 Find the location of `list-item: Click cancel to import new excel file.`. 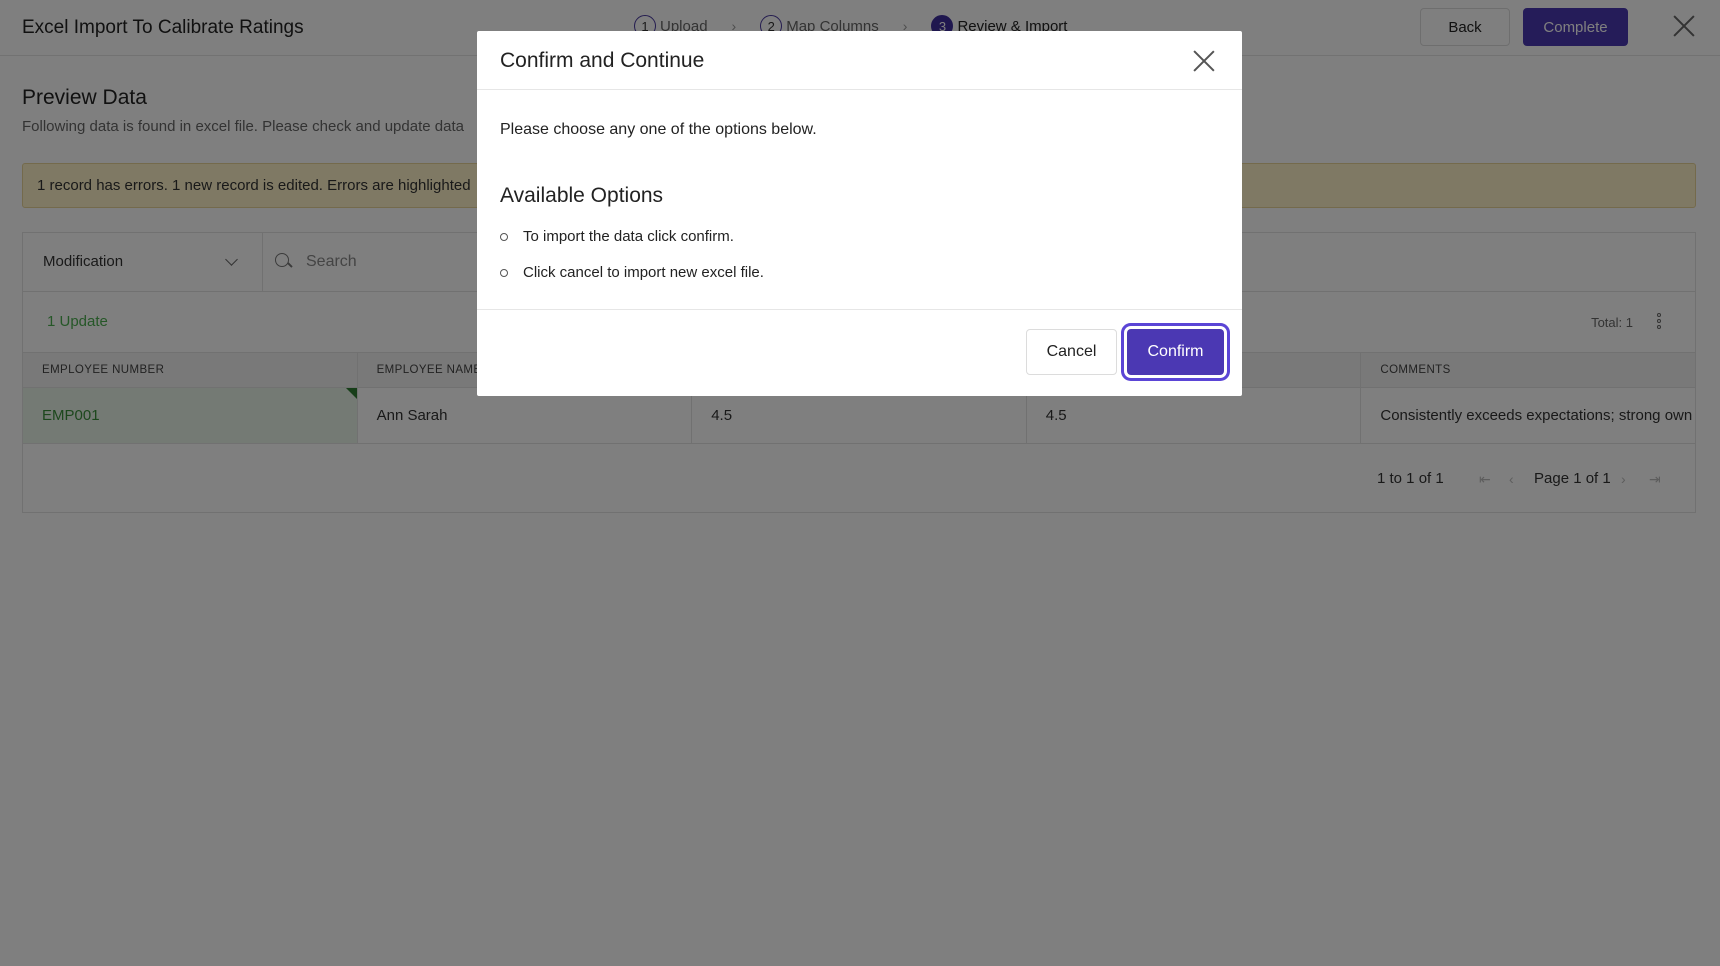

list-item: Click cancel to import new excel file. is located at coordinates (632, 272).